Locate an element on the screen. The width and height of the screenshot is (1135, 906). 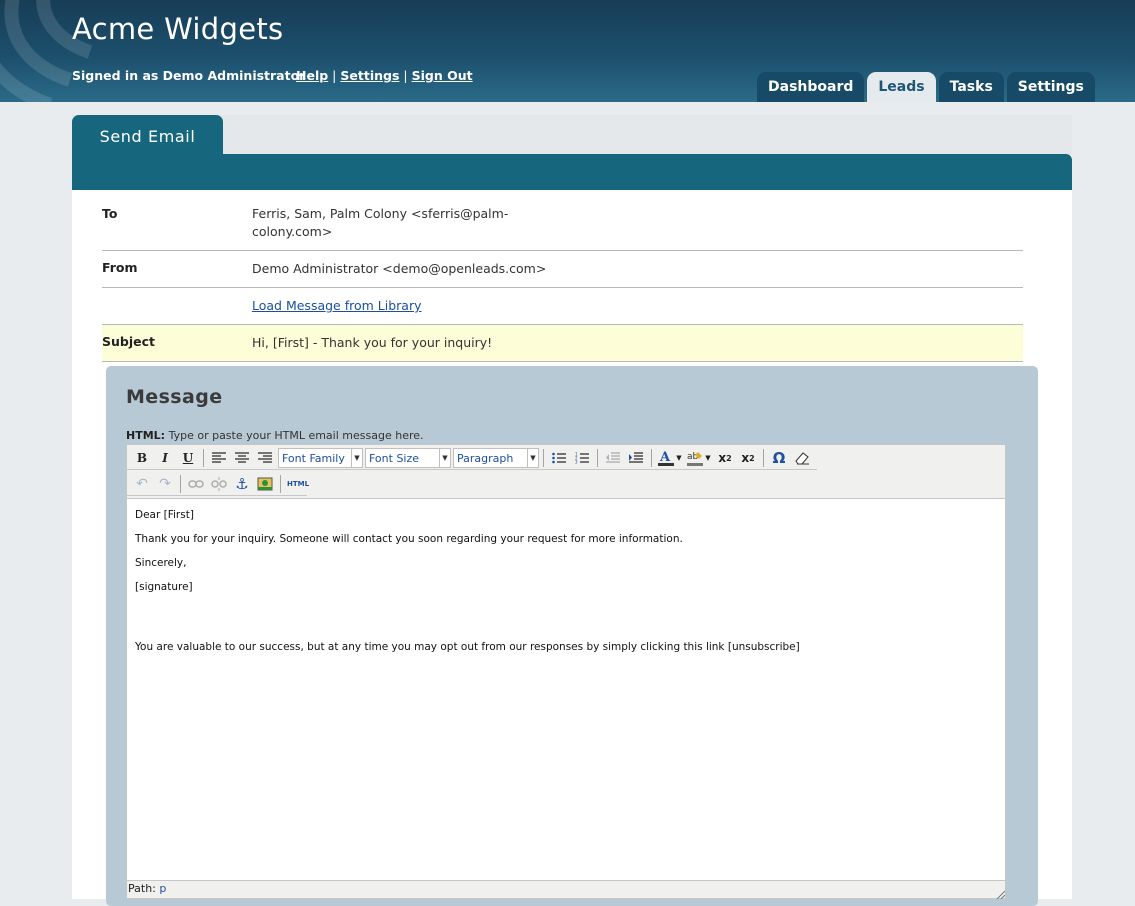
main-nav: Dashboard Leads Tasks Settings is located at coordinates (926, 87).